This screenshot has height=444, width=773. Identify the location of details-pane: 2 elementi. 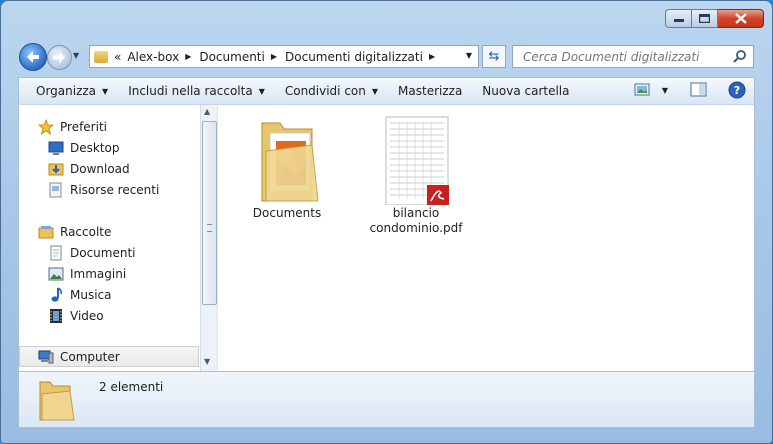
(386, 399).